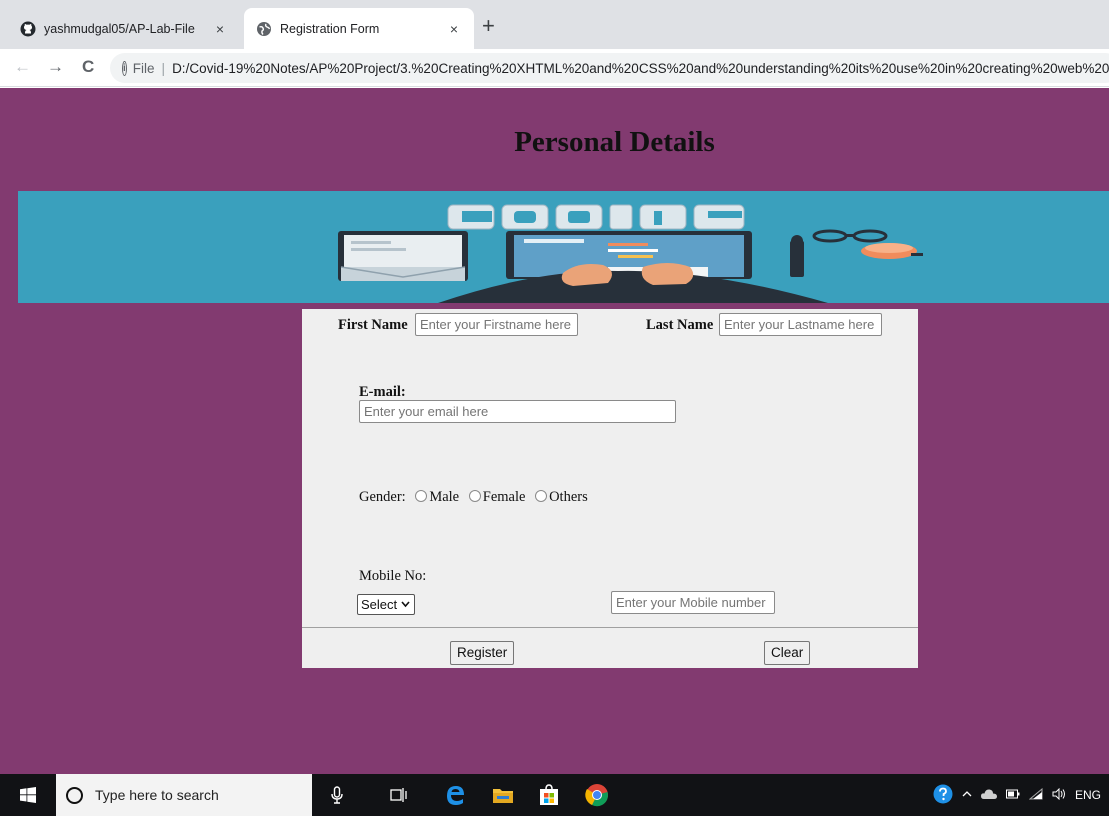 The image size is (1109, 816). Describe the element at coordinates (563, 247) in the screenshot. I see `banner-image` at that location.